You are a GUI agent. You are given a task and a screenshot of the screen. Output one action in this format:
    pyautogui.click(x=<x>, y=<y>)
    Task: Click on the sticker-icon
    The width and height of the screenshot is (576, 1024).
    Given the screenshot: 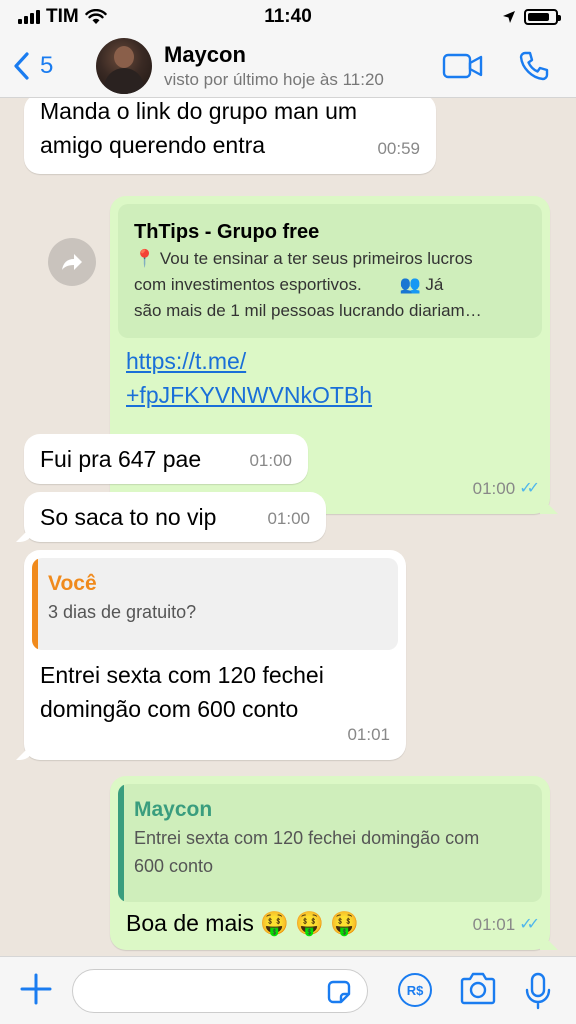 What is the action you would take?
    pyautogui.click(x=339, y=992)
    